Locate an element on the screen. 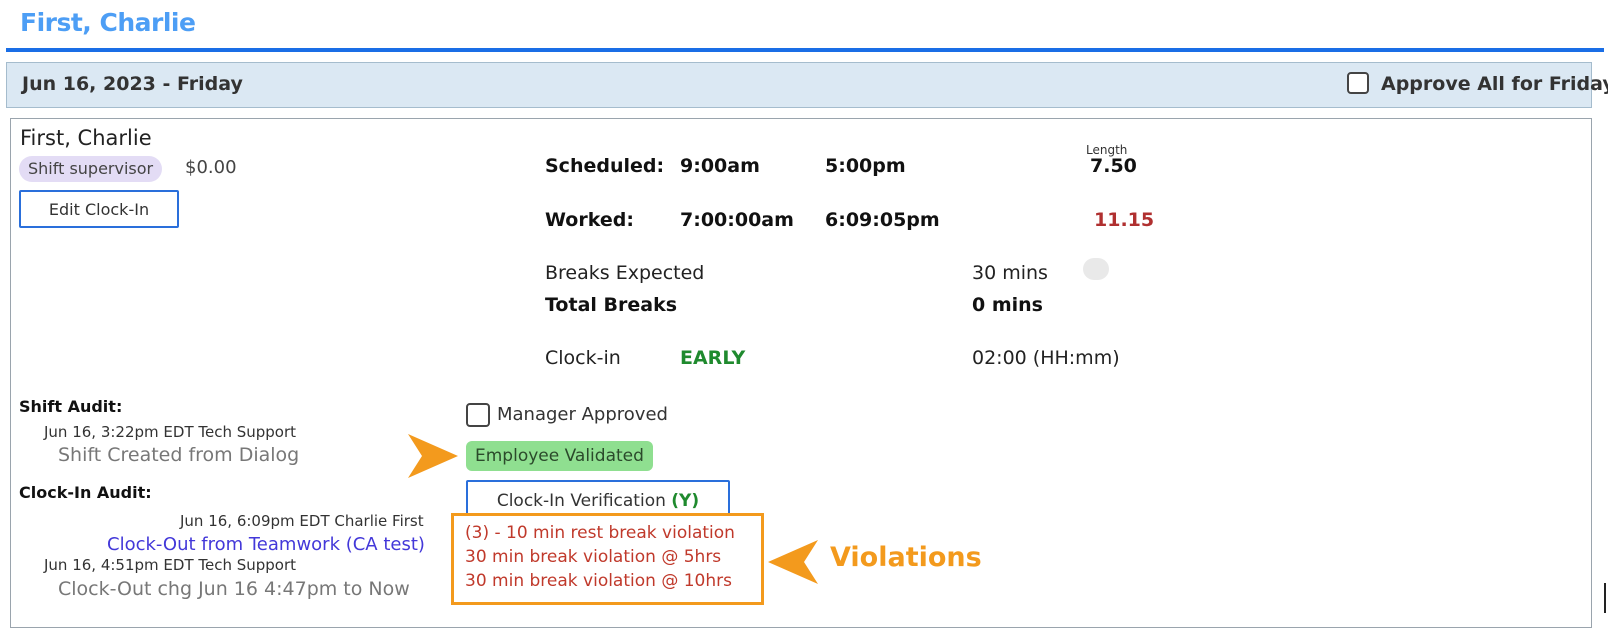  shift-audit-heading: Shift Audit: is located at coordinates (71, 406).